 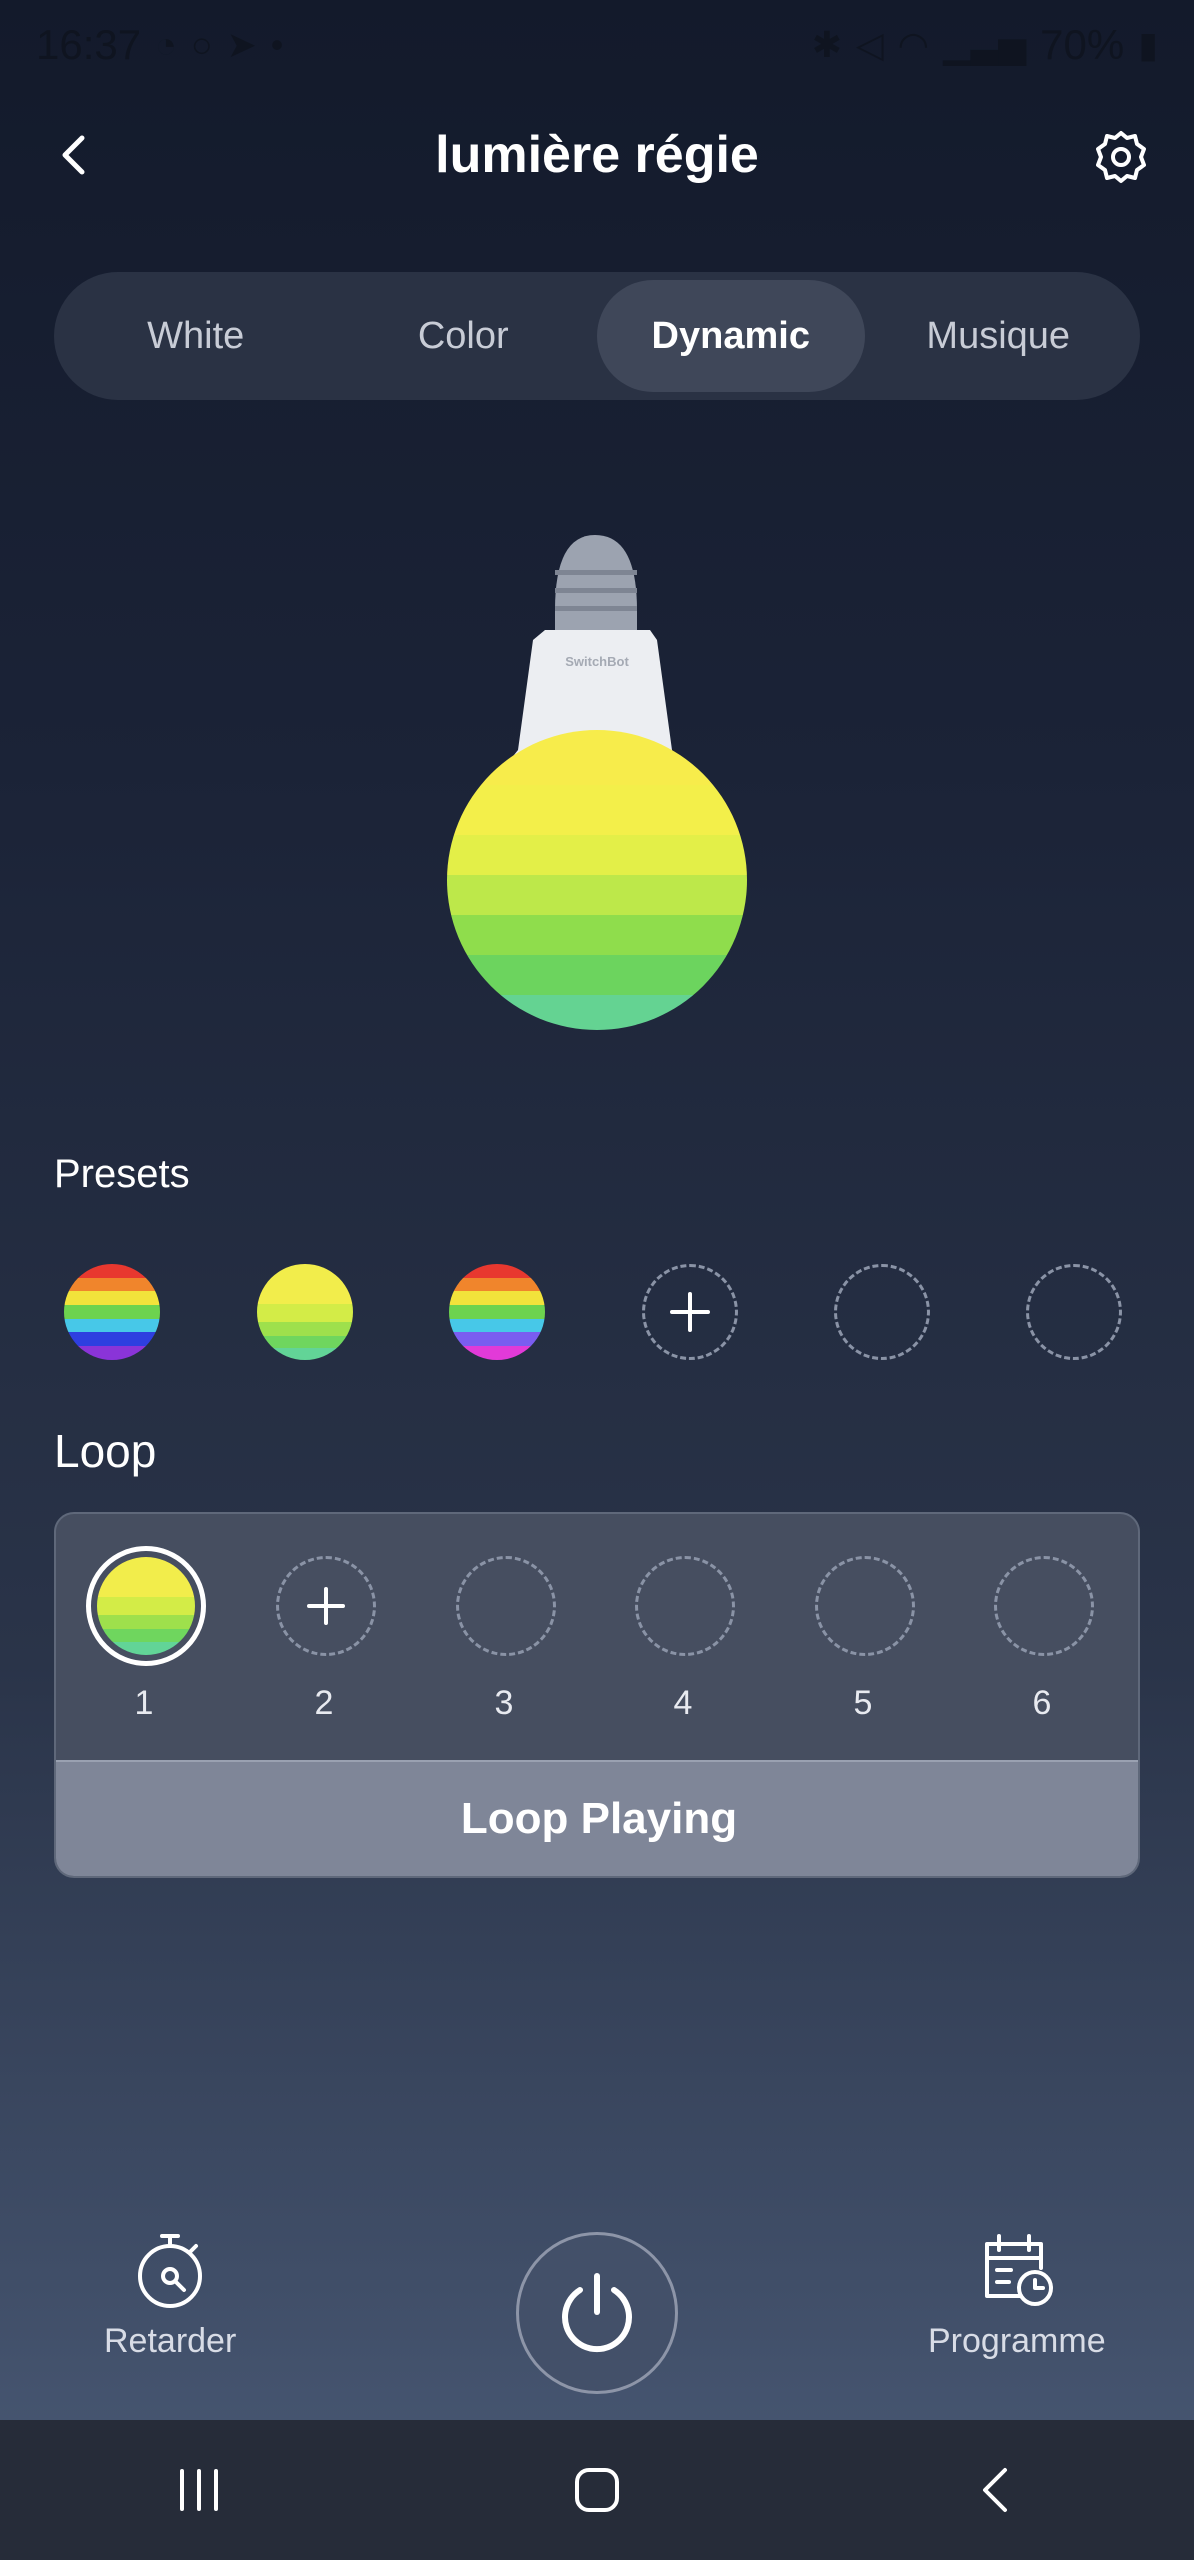 I want to click on schedule-label: Programme, so click(x=1017, y=2341).